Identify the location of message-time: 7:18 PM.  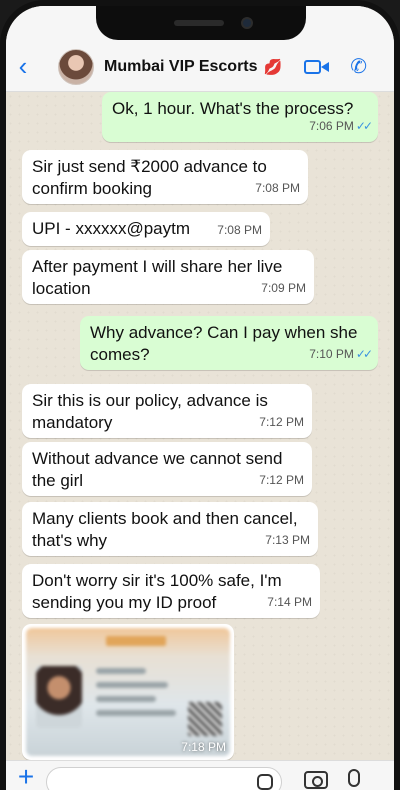
(203, 747).